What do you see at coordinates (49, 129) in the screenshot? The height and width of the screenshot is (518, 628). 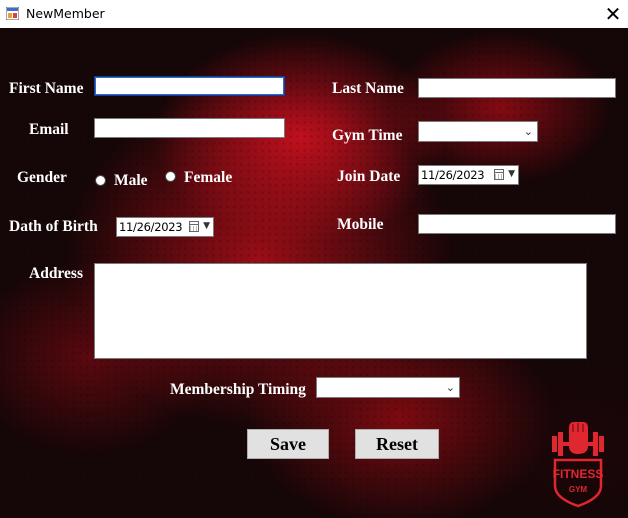 I see `email-label: Email` at bounding box center [49, 129].